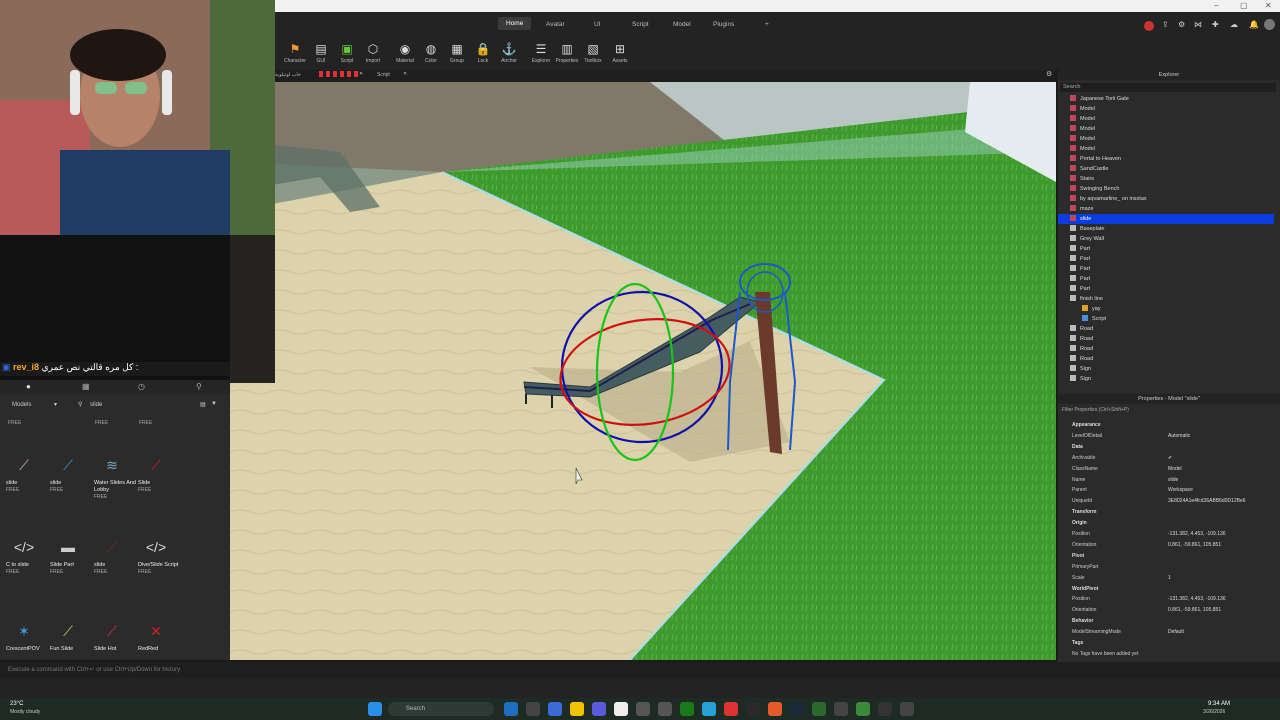  I want to click on color-button: ◍ Color, so click(431, 53).